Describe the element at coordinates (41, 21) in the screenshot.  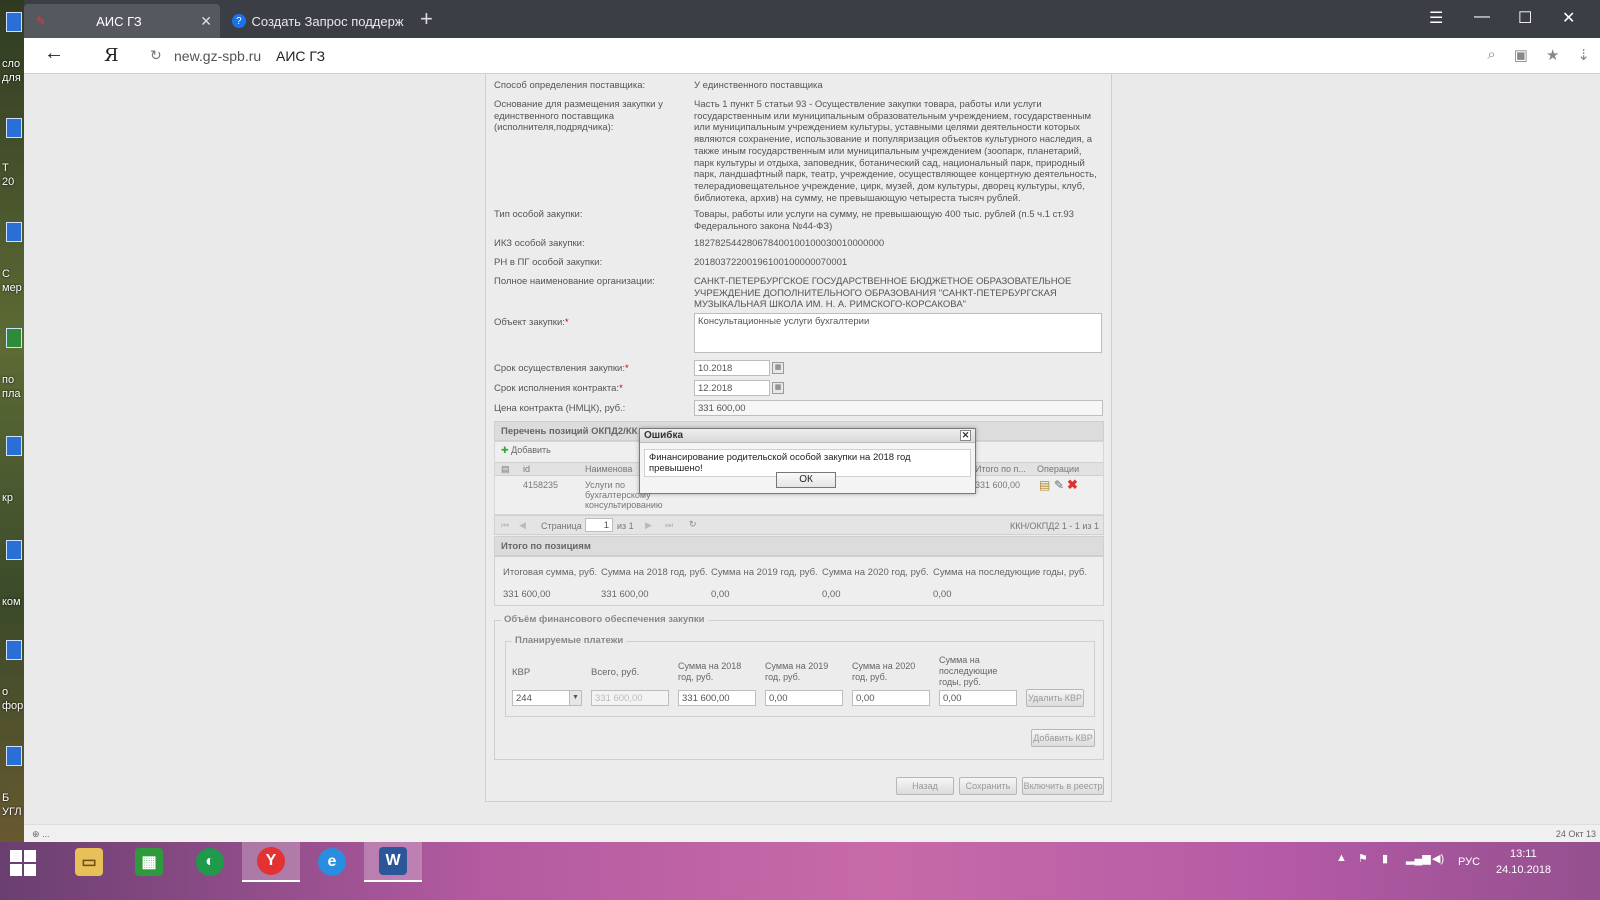
I see `site-favicon-icon: ✎` at that location.